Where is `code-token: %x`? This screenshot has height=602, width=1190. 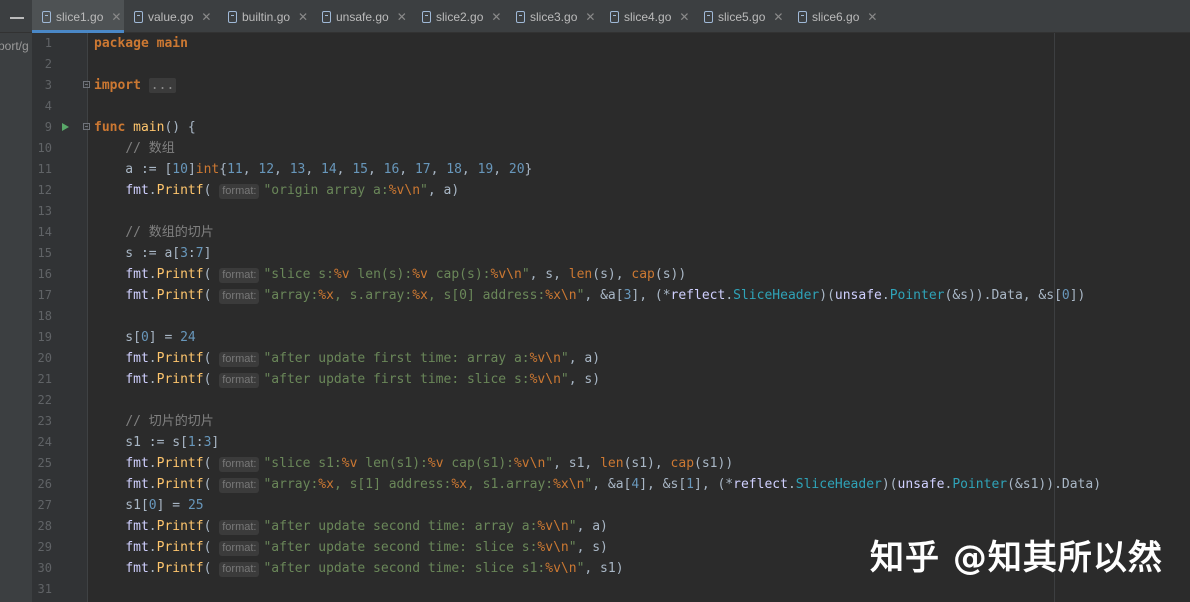 code-token: %x is located at coordinates (420, 295).